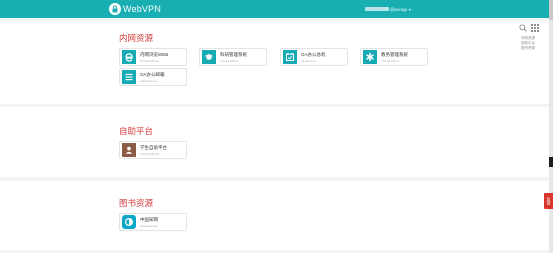  I want to click on search-icon, so click(523, 28).